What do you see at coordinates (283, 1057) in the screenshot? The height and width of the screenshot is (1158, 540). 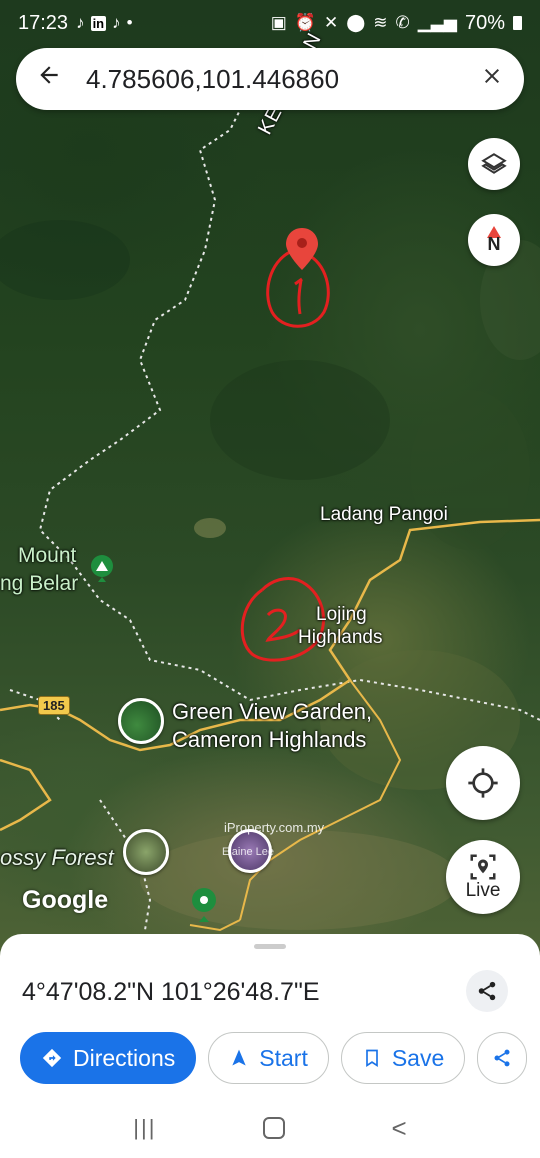 I see `start-label: Start` at bounding box center [283, 1057].